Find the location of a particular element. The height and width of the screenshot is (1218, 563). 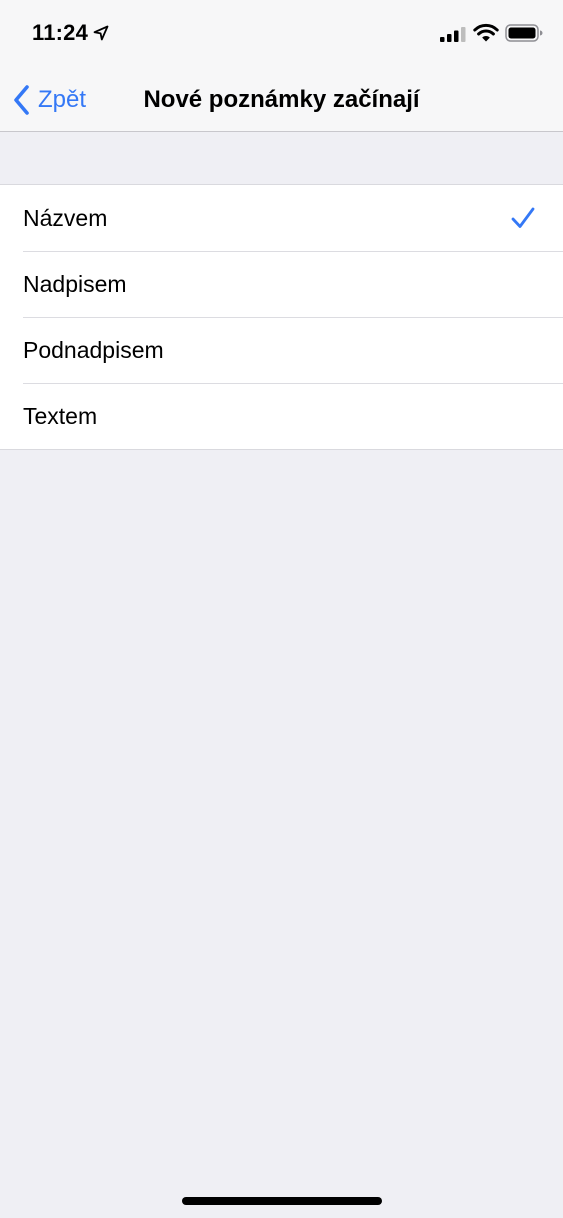

home-indicator is located at coordinates (282, 1201).